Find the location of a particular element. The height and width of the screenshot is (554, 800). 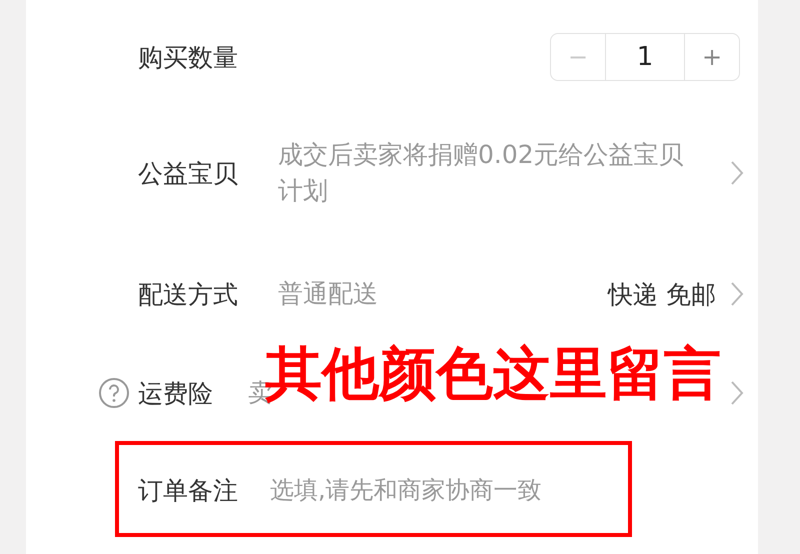

row-label: 购买数量 is located at coordinates (188, 58).